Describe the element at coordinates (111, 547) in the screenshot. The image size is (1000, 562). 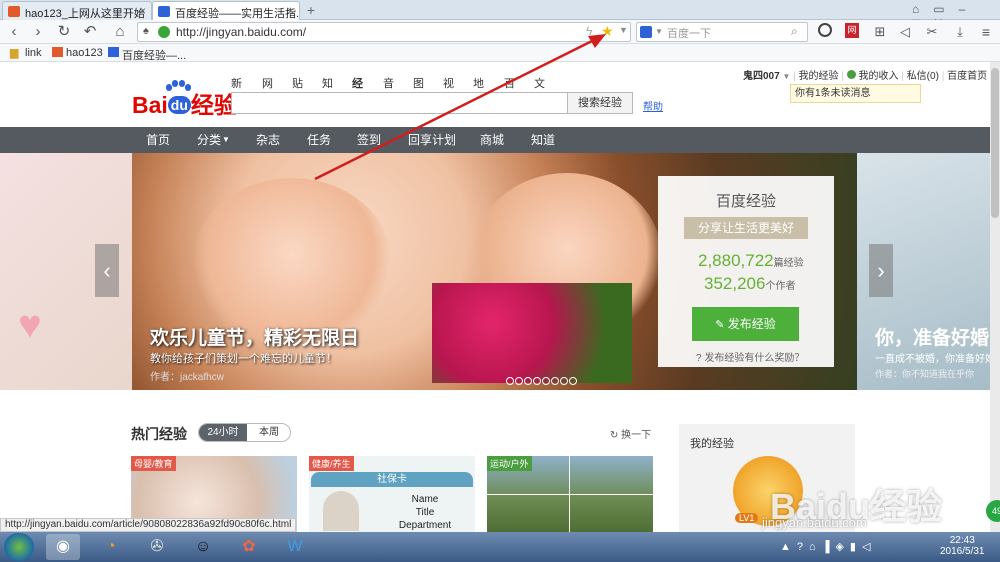
I see `wifi-app-icon: ◔` at that location.